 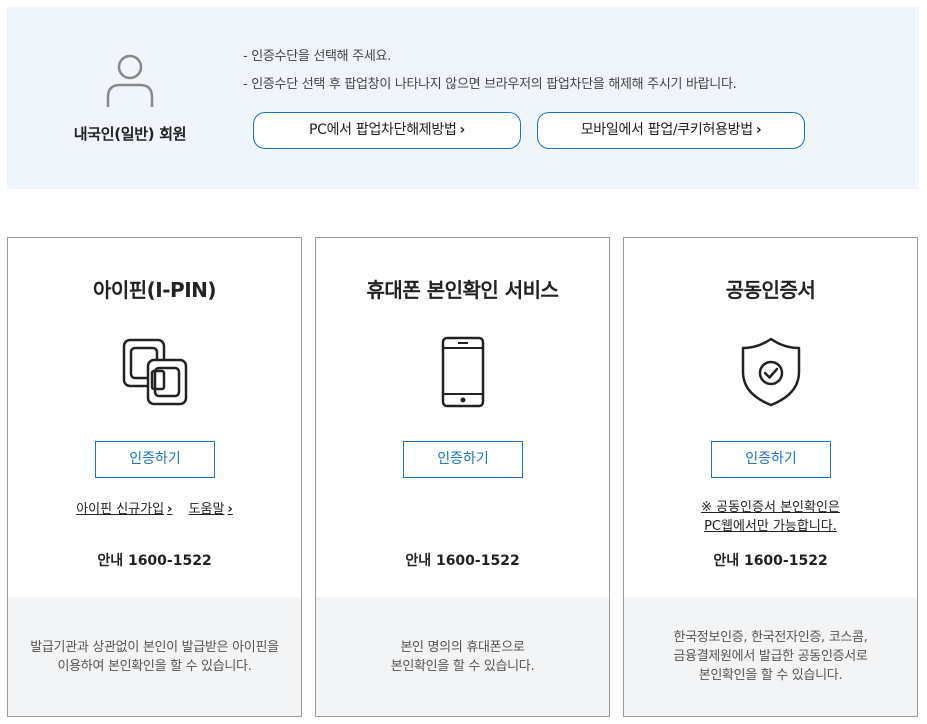 What do you see at coordinates (206, 509) in the screenshot?
I see `ipin-help-label: 도움말` at bounding box center [206, 509].